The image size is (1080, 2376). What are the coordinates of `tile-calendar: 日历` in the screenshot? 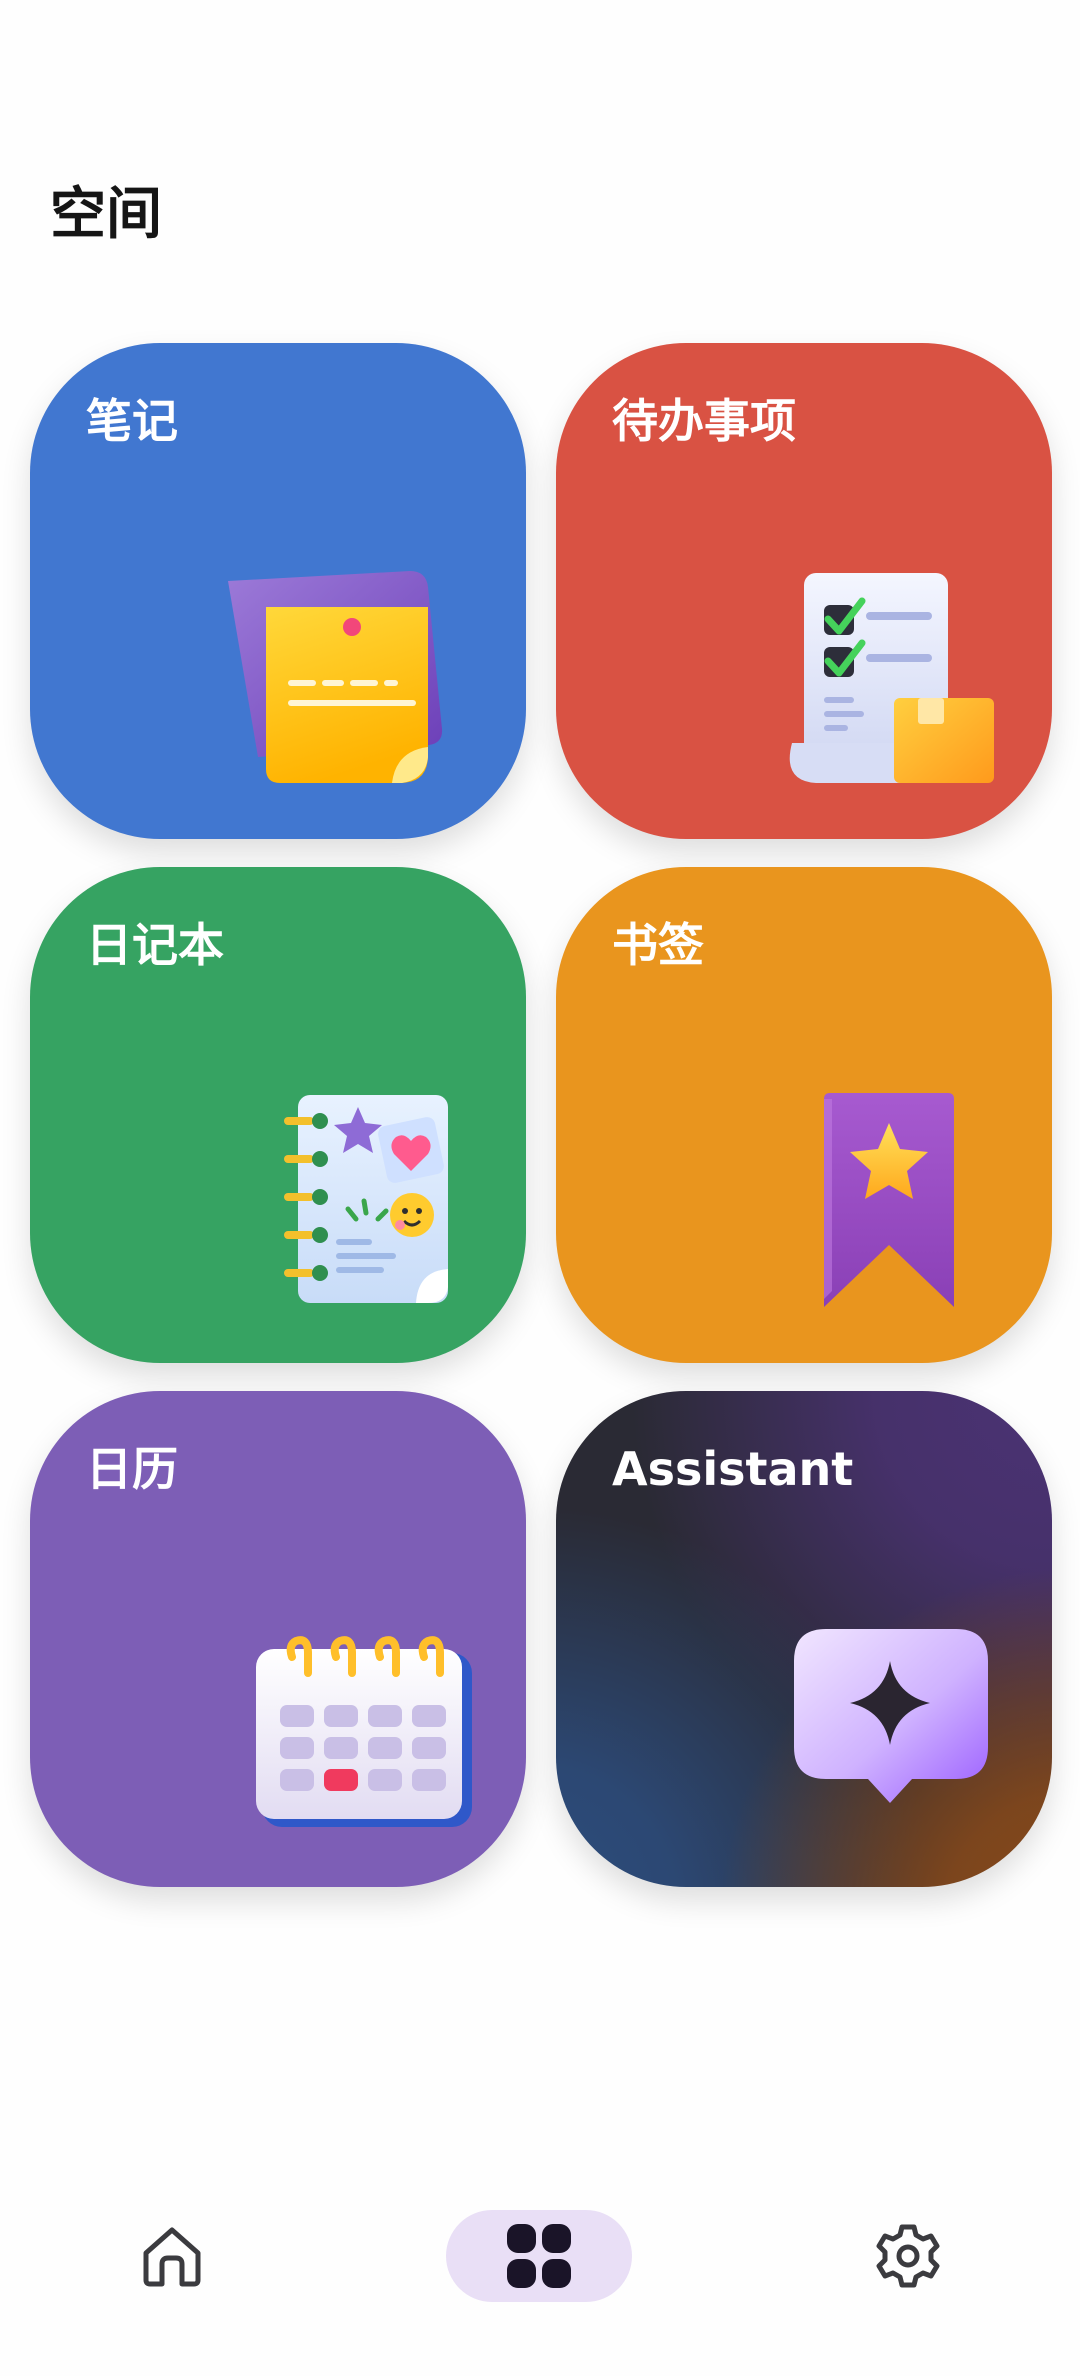 It's located at (278, 1639).